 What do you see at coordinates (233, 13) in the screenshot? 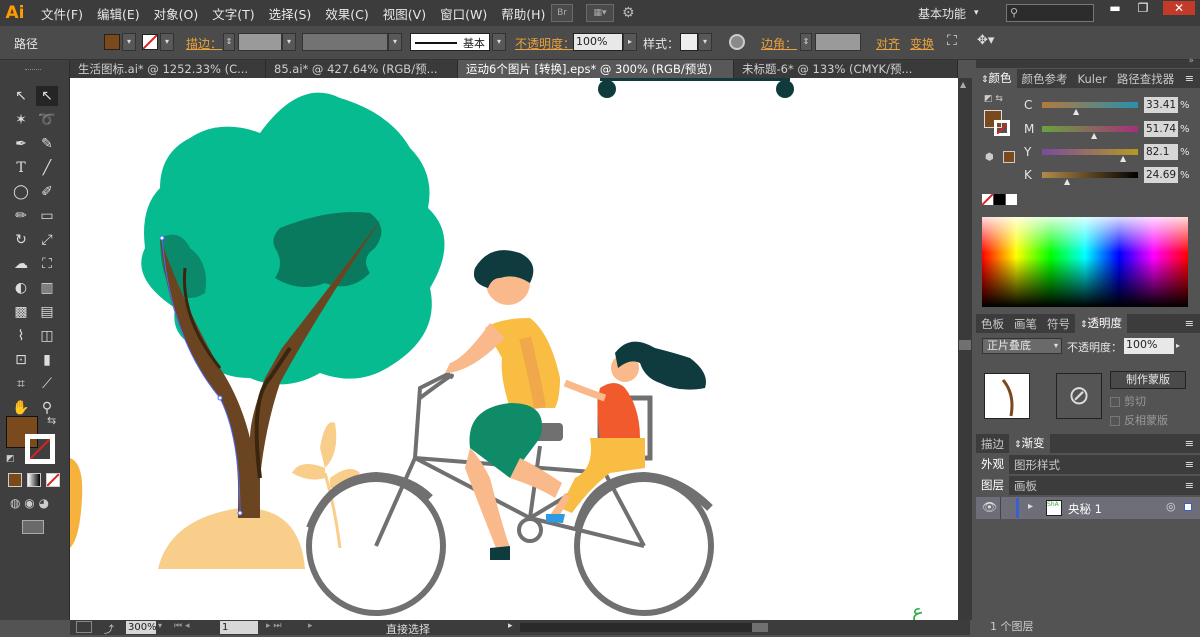
I see `menu-type: 文字(T)` at bounding box center [233, 13].